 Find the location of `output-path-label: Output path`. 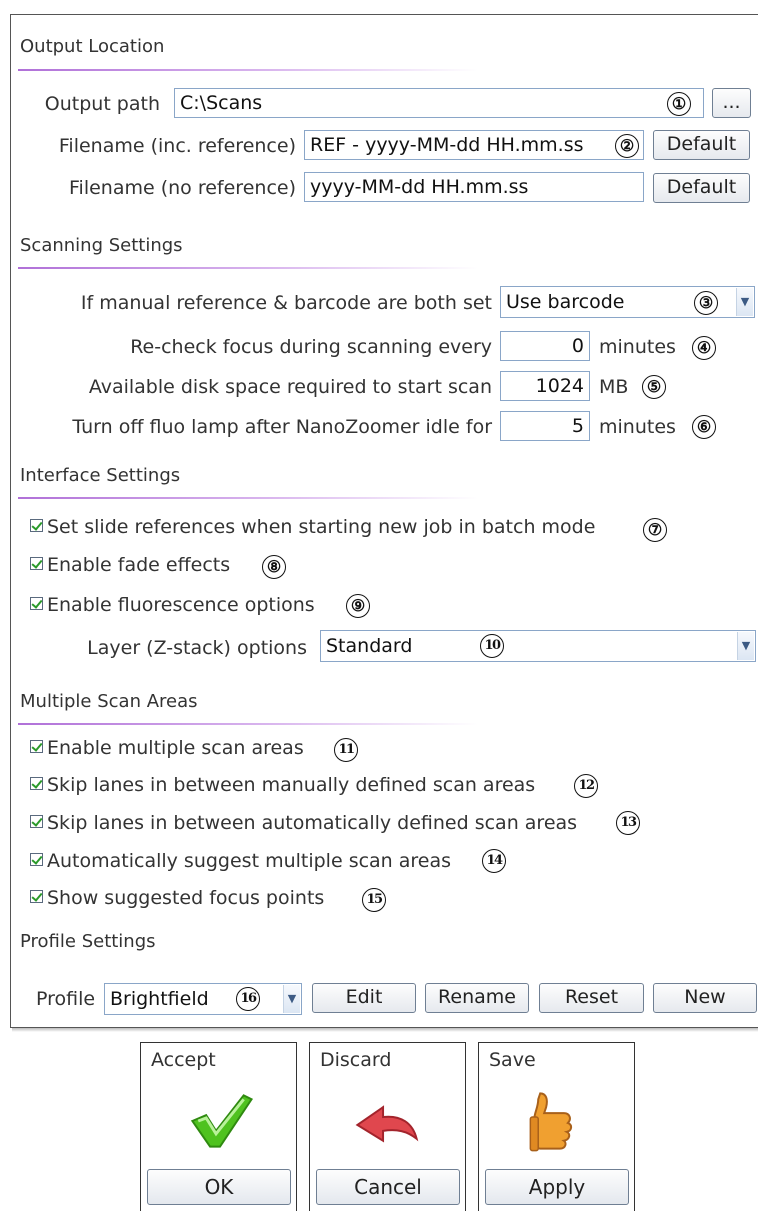

output-path-label: Output path is located at coordinates (102, 104).